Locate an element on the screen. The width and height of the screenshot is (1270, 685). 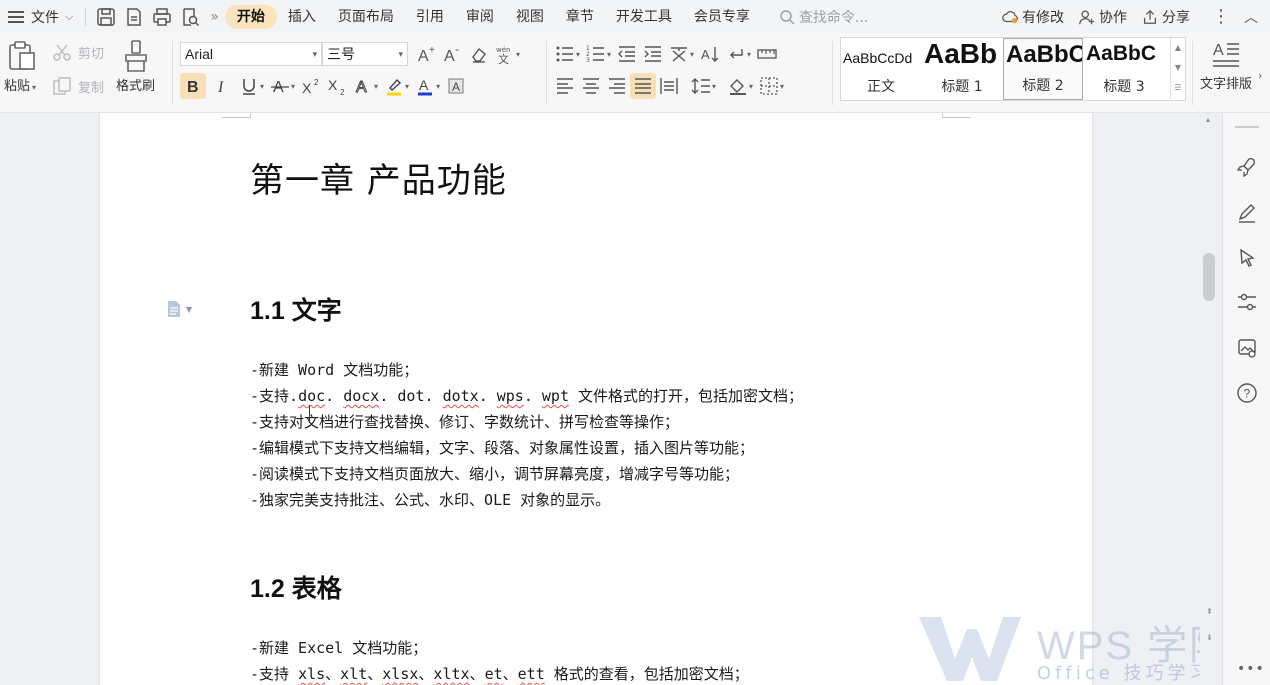
right-actions: 有修改 协作 分享 ⋮ ︿ is located at coordinates (1135, 16).